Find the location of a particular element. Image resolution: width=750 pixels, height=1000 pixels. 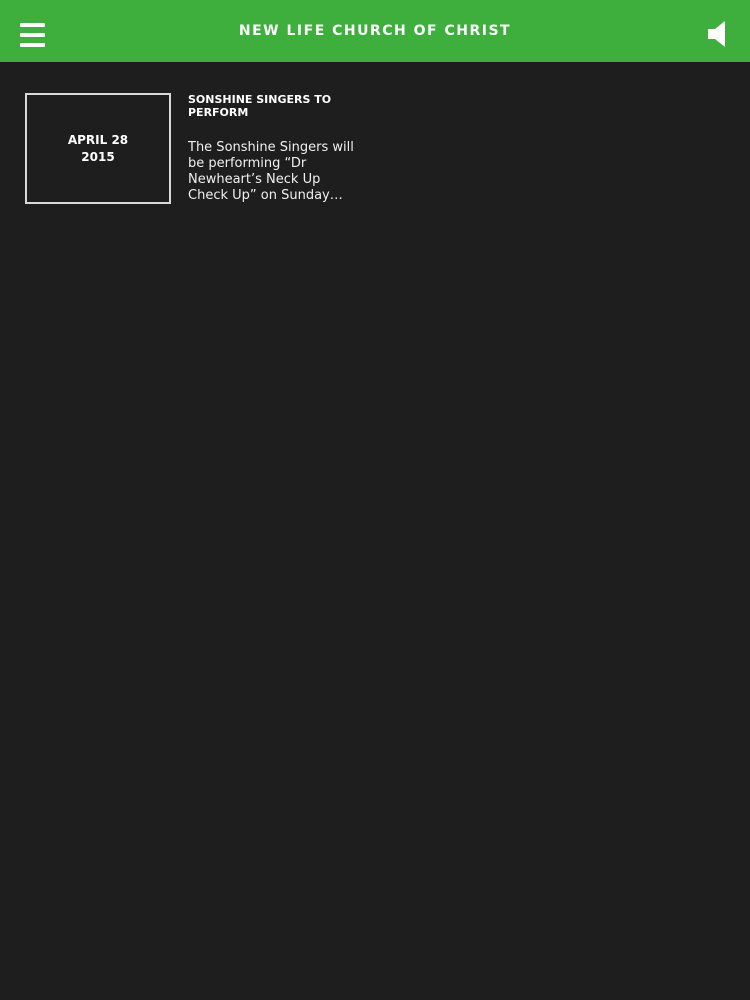

news-date-box: APRIL 28 2015 is located at coordinates (98, 148).